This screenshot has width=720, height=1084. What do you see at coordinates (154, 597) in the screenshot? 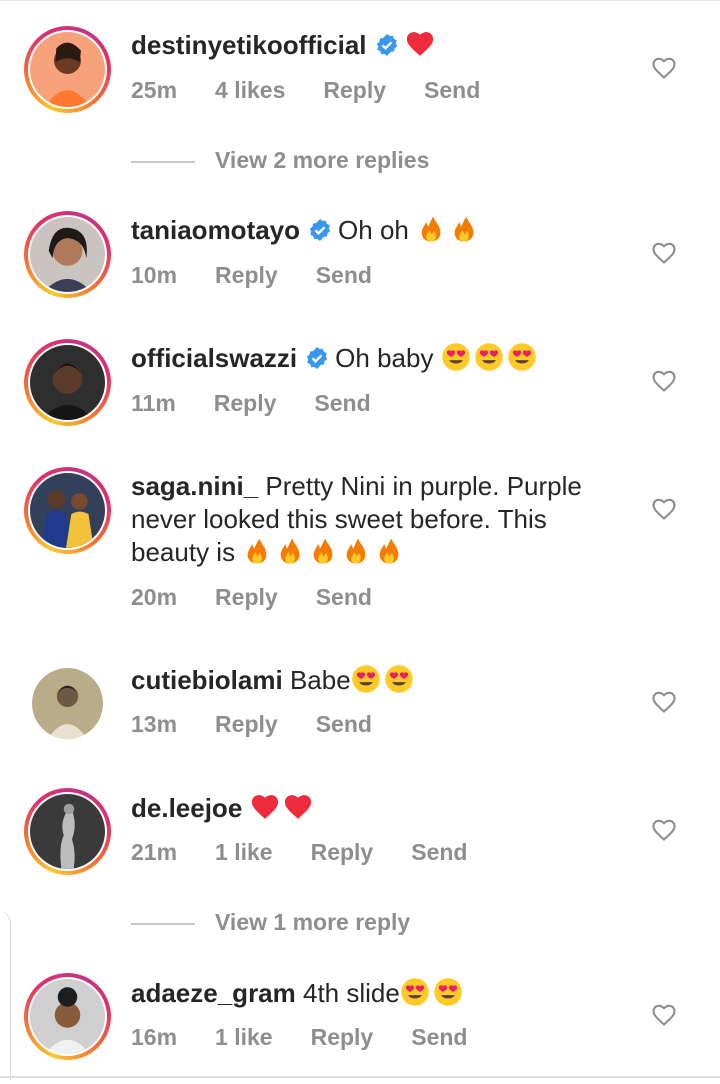
I see `comment-time: 20m` at bounding box center [154, 597].